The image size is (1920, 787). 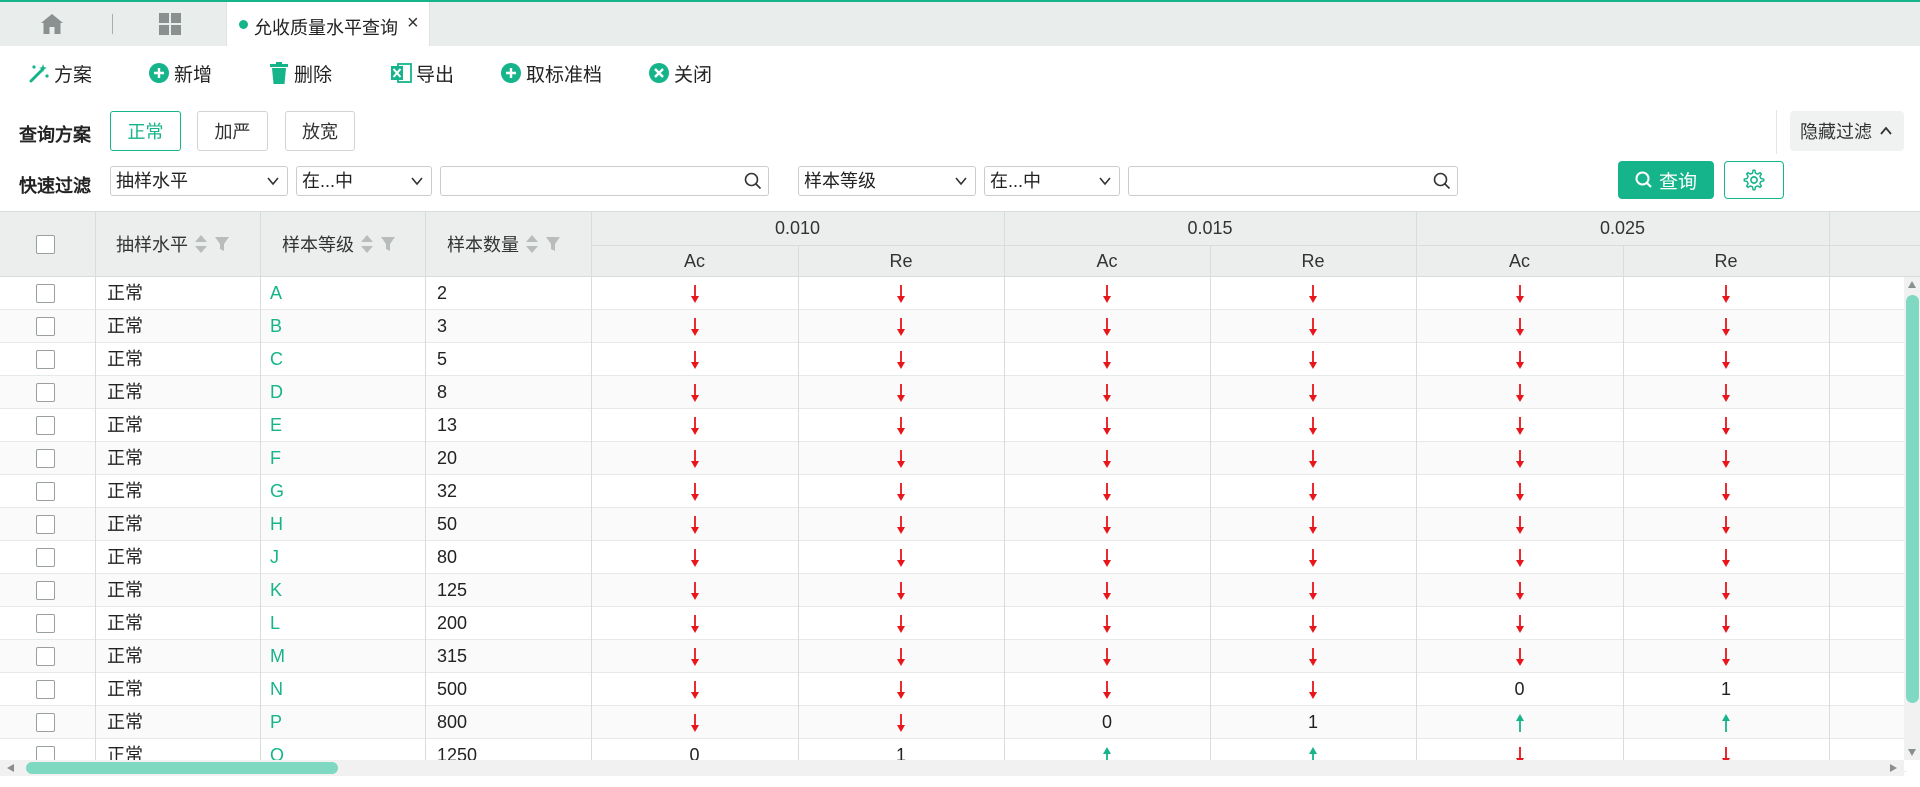 What do you see at coordinates (1912, 752) in the screenshot?
I see `scroll-down-icon` at bounding box center [1912, 752].